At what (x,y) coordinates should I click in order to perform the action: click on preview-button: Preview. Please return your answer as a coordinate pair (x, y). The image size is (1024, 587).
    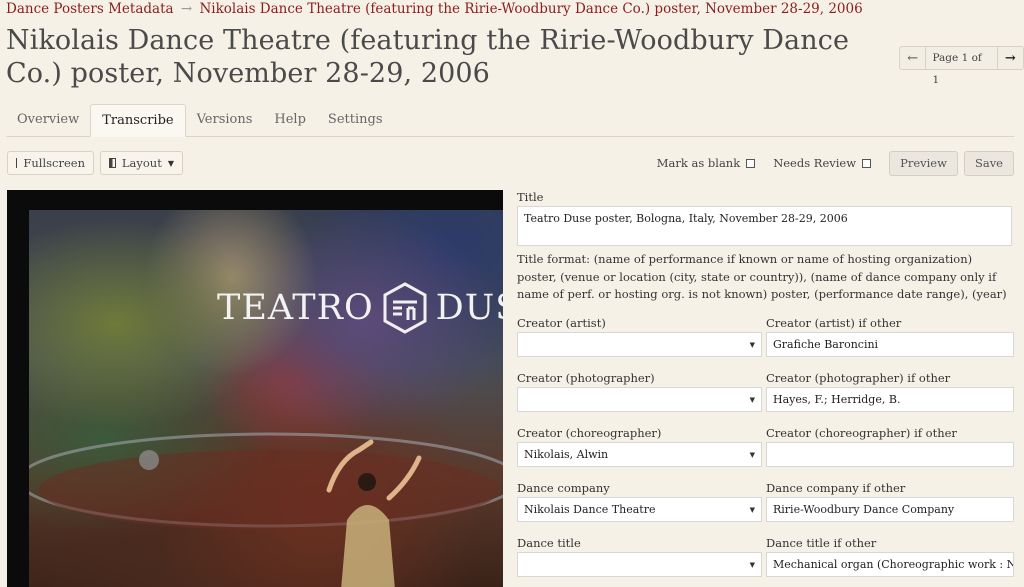
    Looking at the image, I should click on (923, 163).